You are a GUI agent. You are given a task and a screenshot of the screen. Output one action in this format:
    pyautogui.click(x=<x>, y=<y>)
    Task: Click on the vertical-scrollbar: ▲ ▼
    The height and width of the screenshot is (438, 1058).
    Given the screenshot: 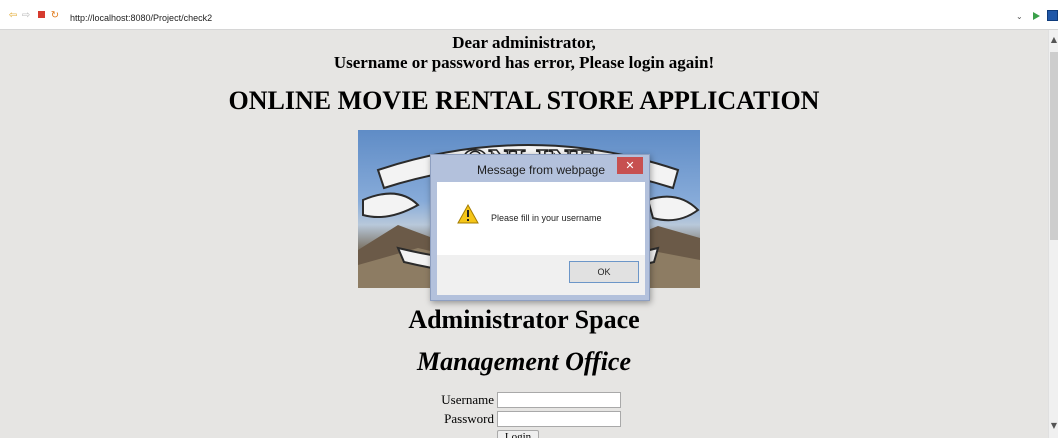 What is the action you would take?
    pyautogui.click(x=1053, y=234)
    